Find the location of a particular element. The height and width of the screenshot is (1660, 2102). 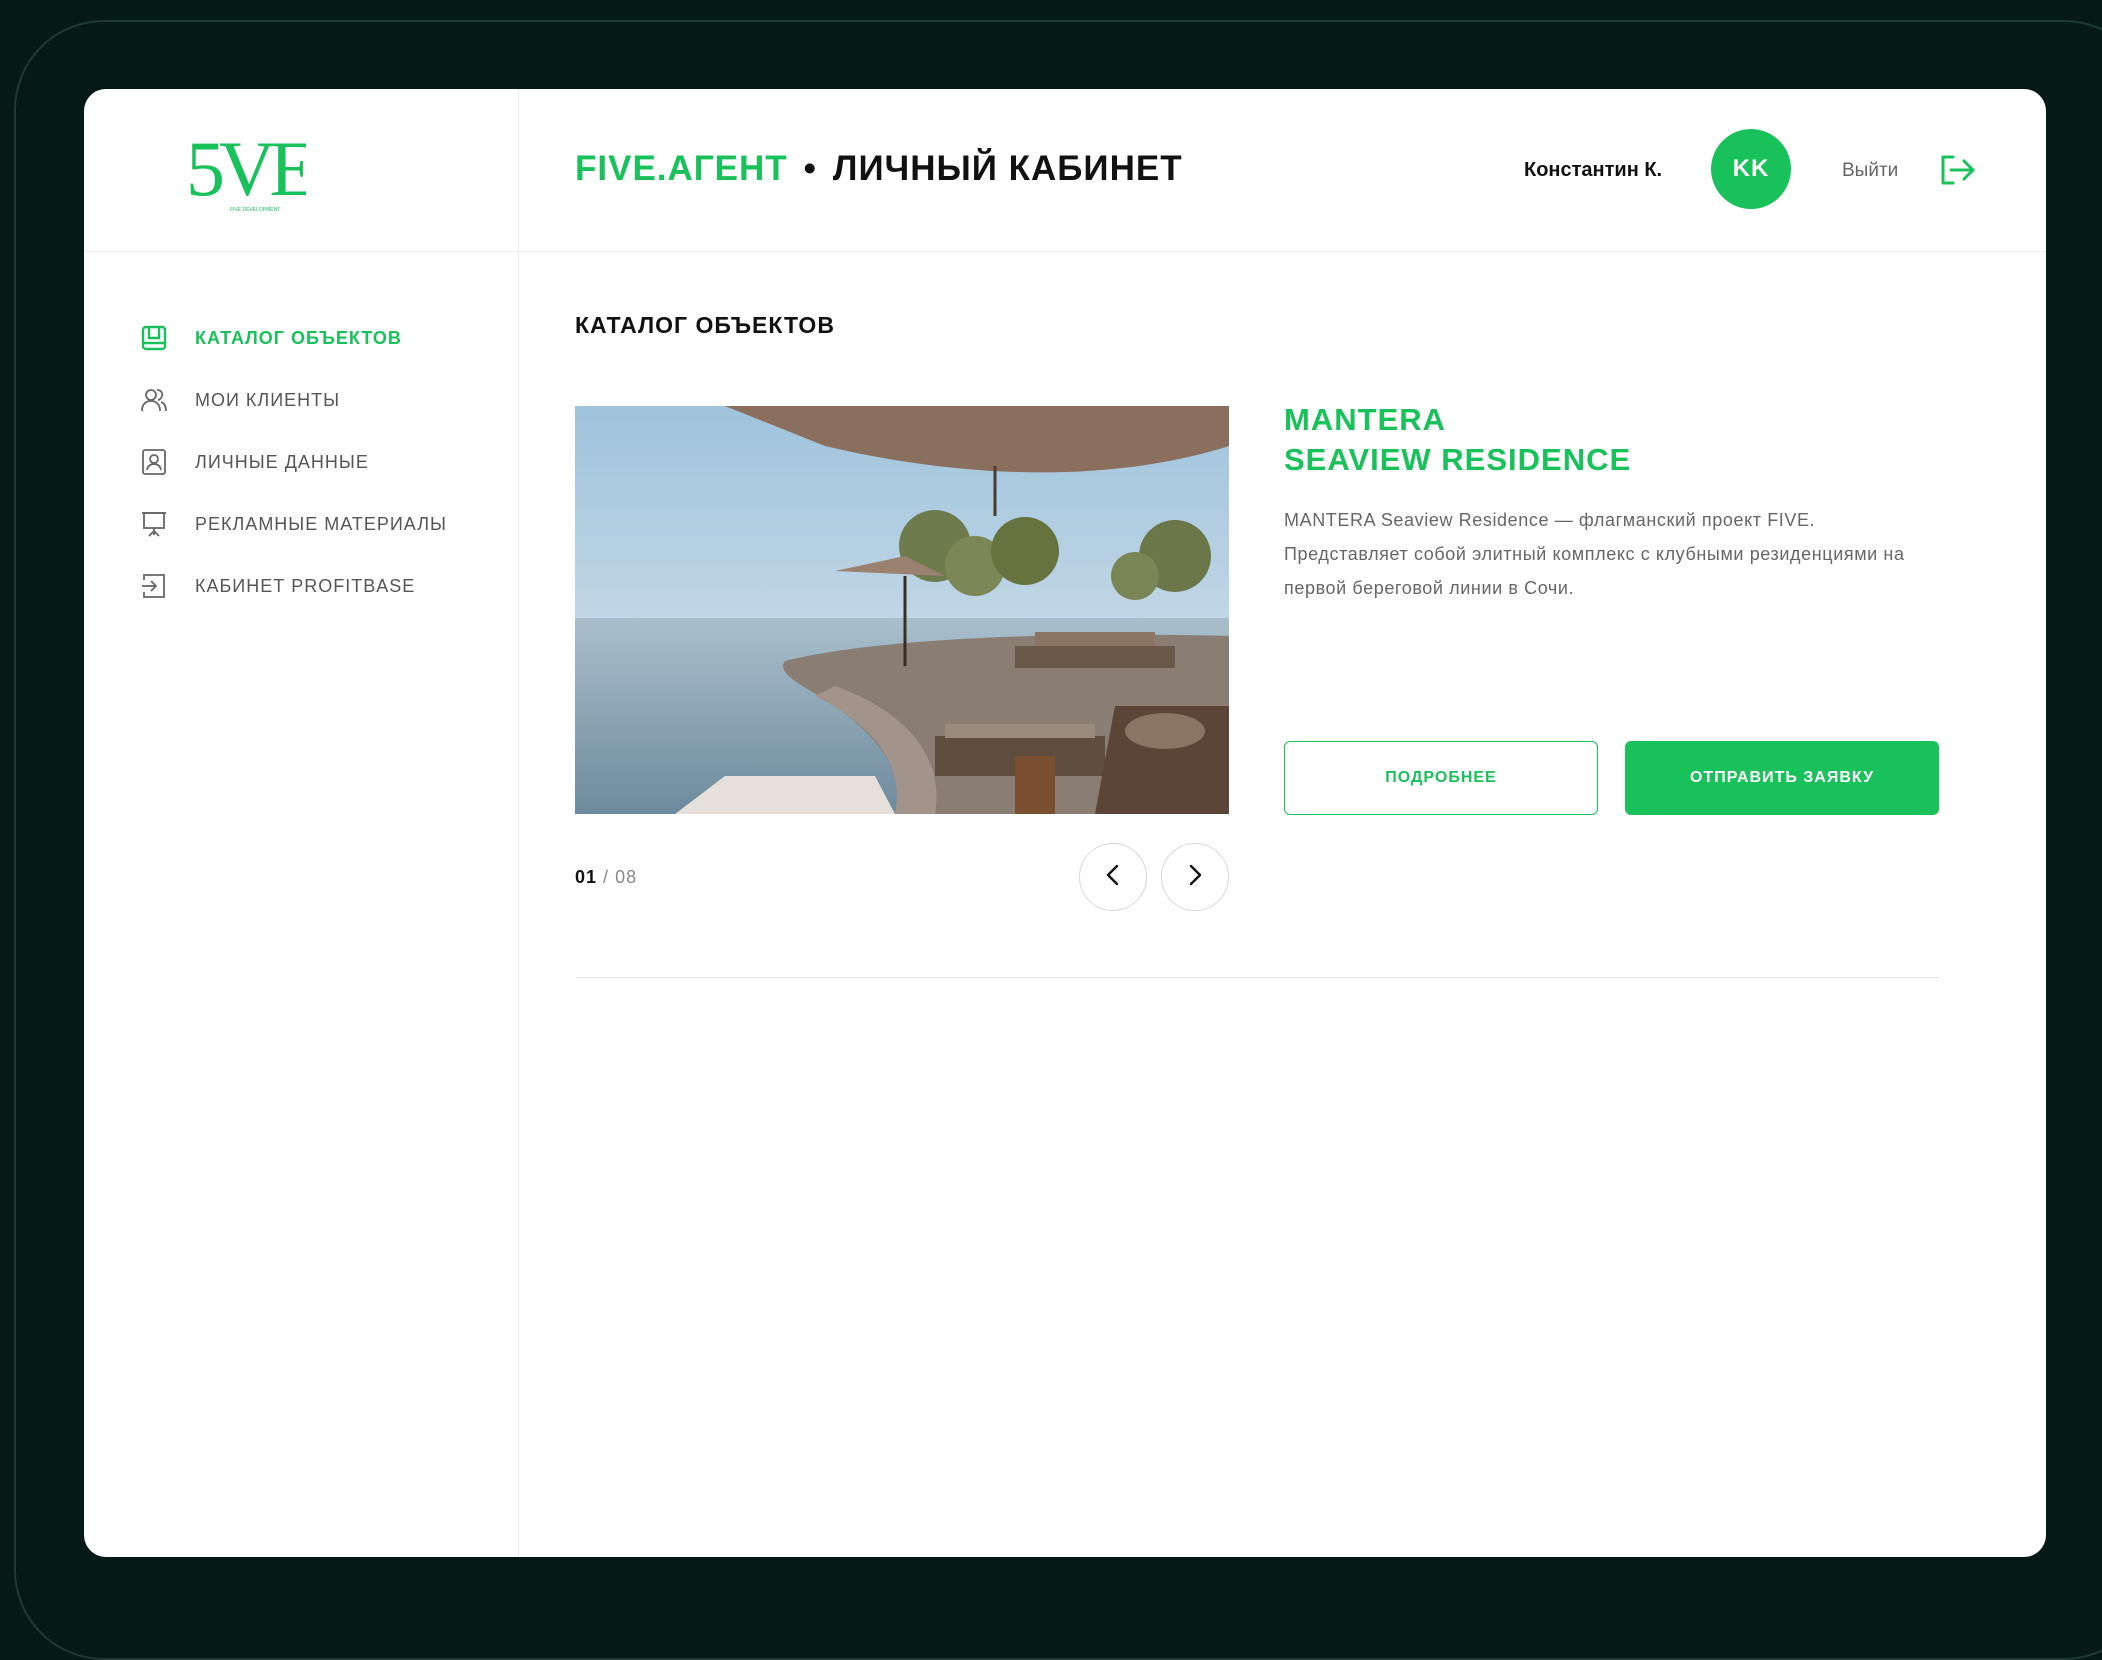

chevron-right-icon is located at coordinates (1195, 877).